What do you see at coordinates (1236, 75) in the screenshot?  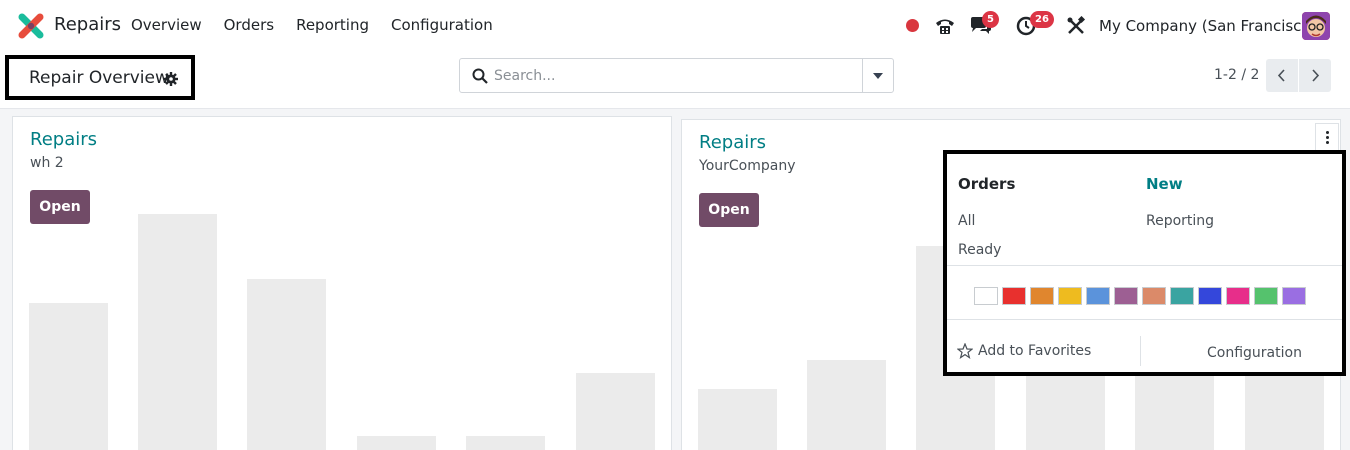 I see `pager-value: 1-2 / 2` at bounding box center [1236, 75].